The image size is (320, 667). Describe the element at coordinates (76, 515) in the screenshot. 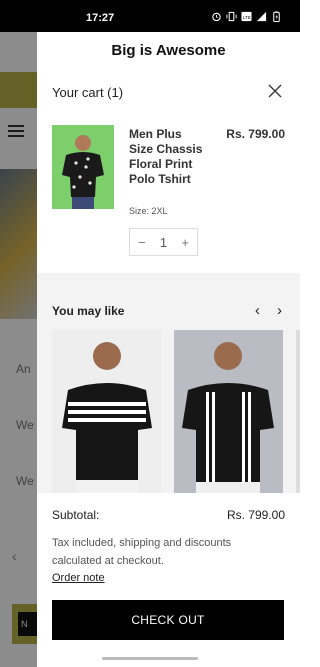

I see `subtotal-label: Subtotal:` at that location.